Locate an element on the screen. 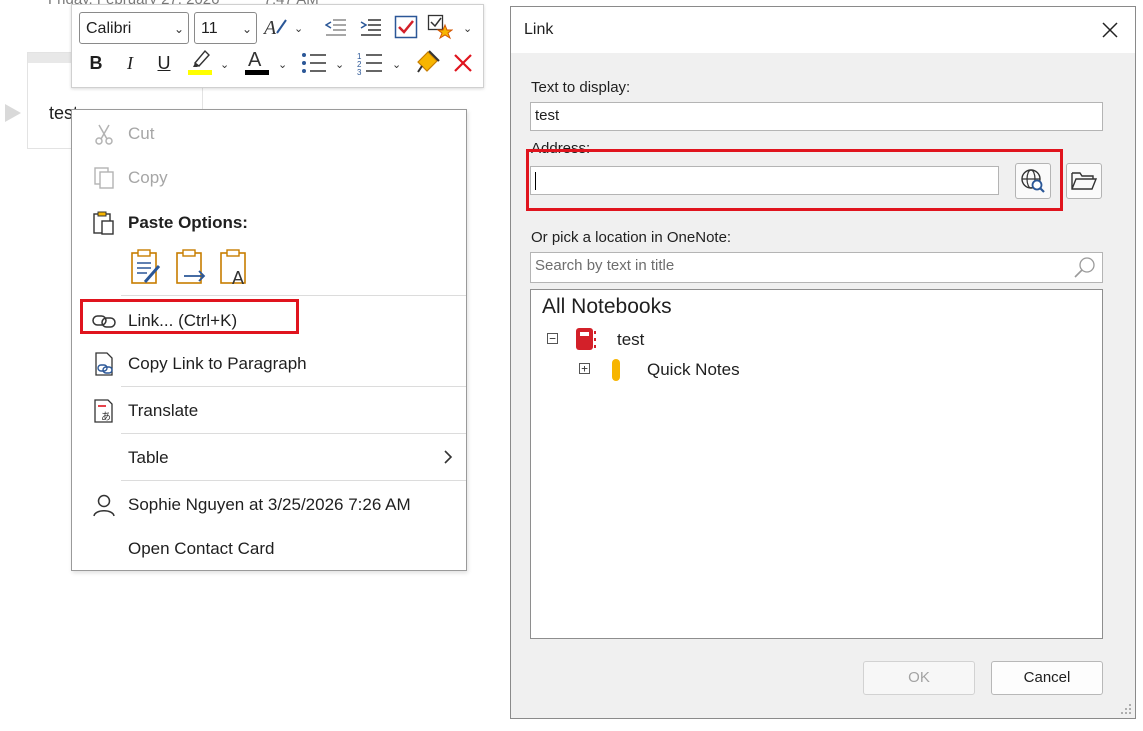  styles-button: A is located at coordinates (276, 27).